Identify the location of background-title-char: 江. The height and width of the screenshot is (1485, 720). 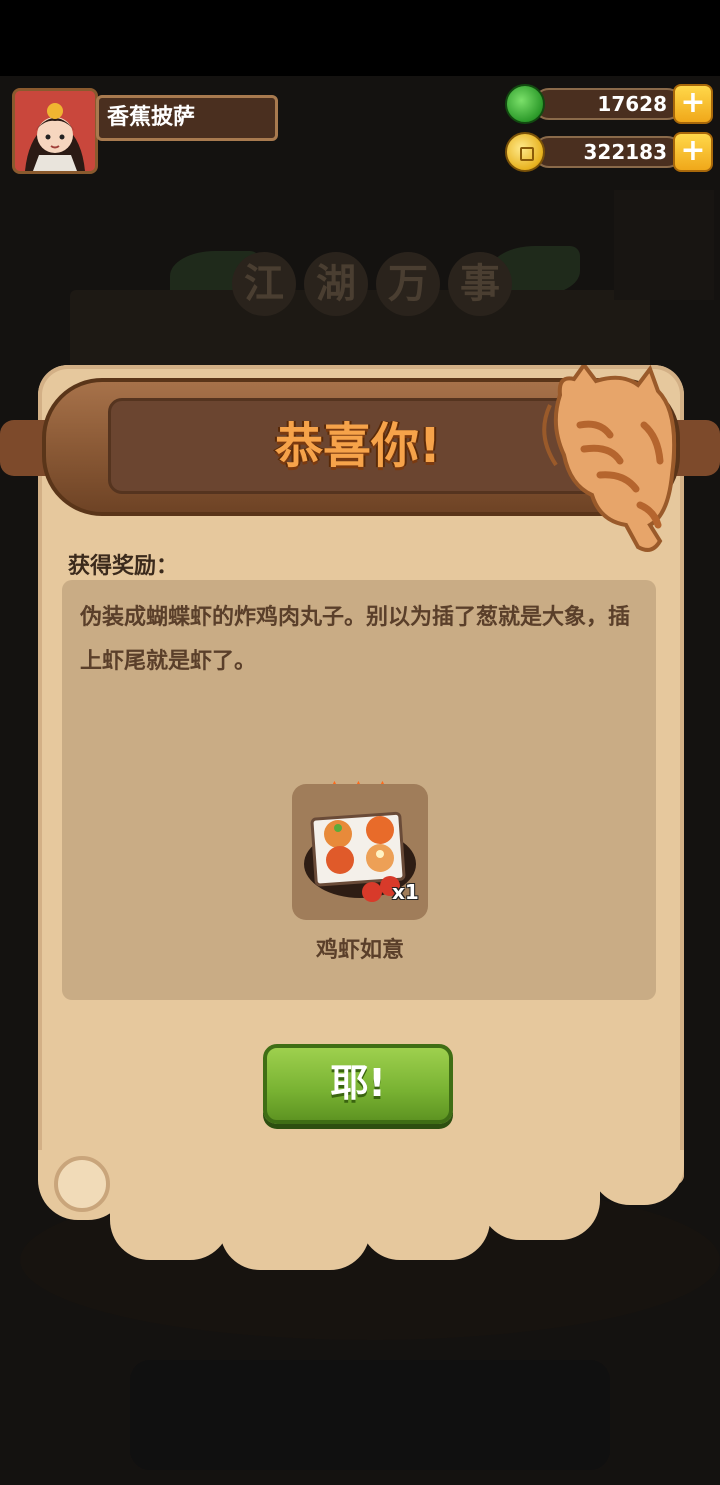
(264, 284).